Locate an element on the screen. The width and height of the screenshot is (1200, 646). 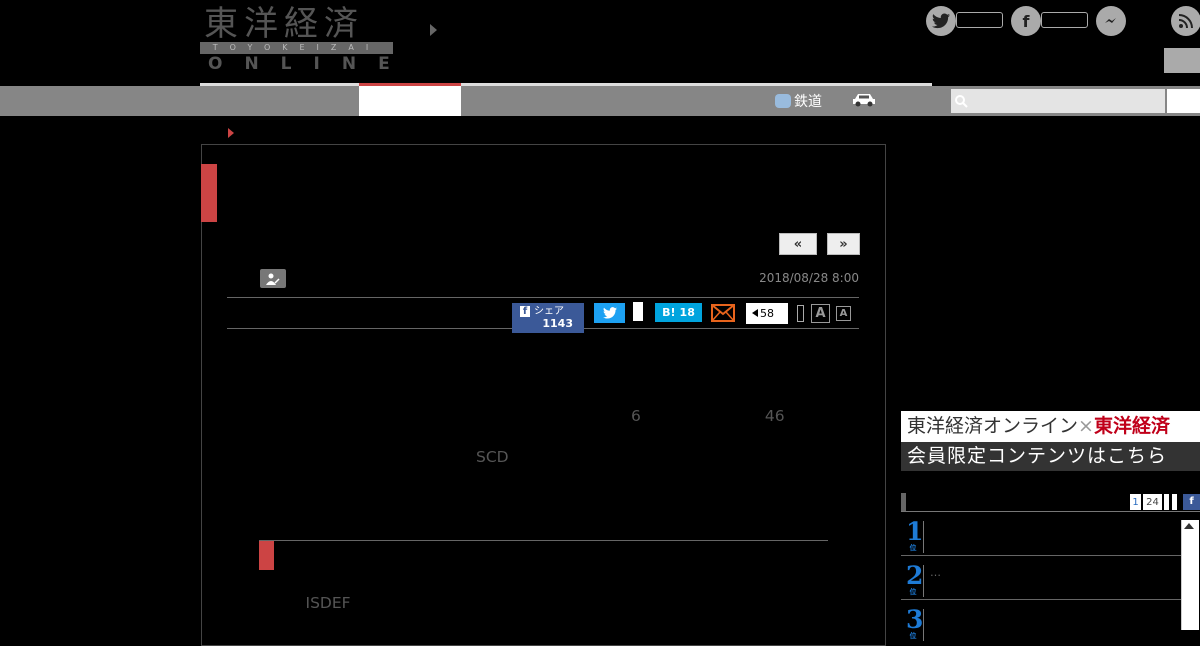
prev-page-button: « is located at coordinates (798, 244).